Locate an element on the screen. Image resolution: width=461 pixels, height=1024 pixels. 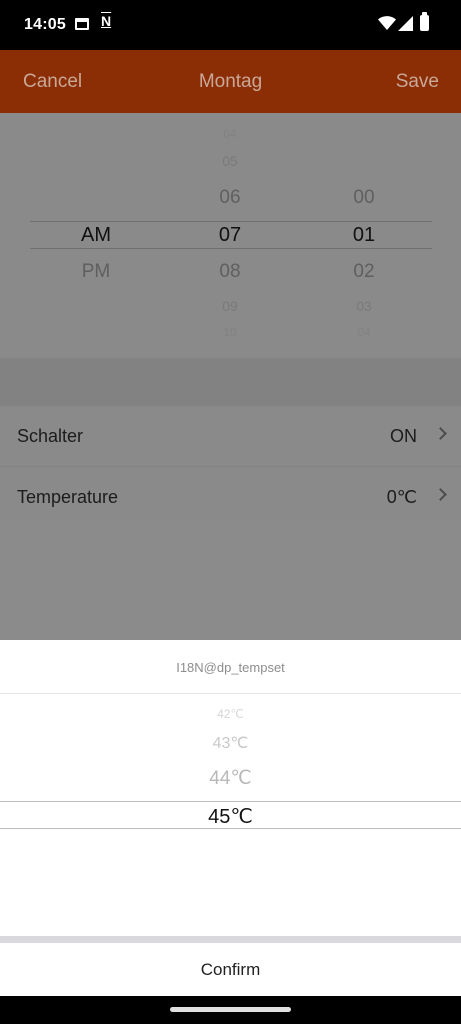
hour-selected: 07 is located at coordinates (230, 235).